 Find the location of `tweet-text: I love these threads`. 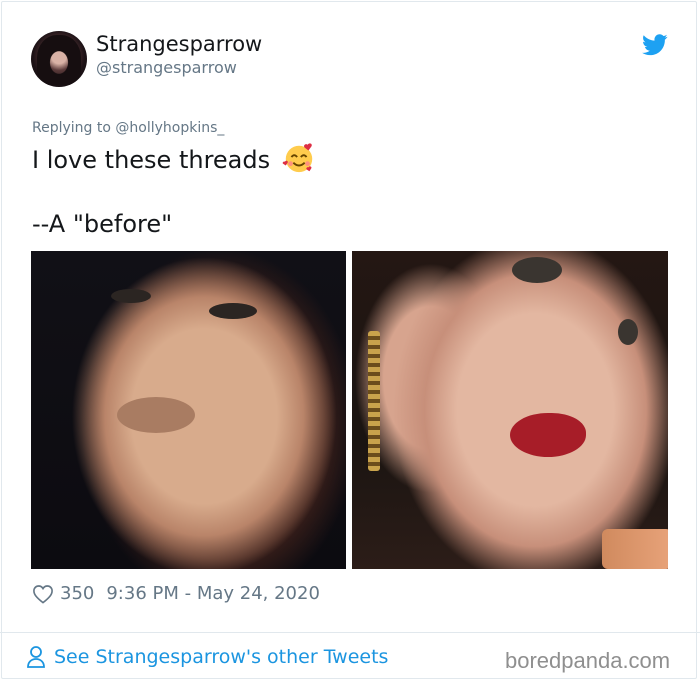

tweet-text: I love these threads is located at coordinates (151, 160).